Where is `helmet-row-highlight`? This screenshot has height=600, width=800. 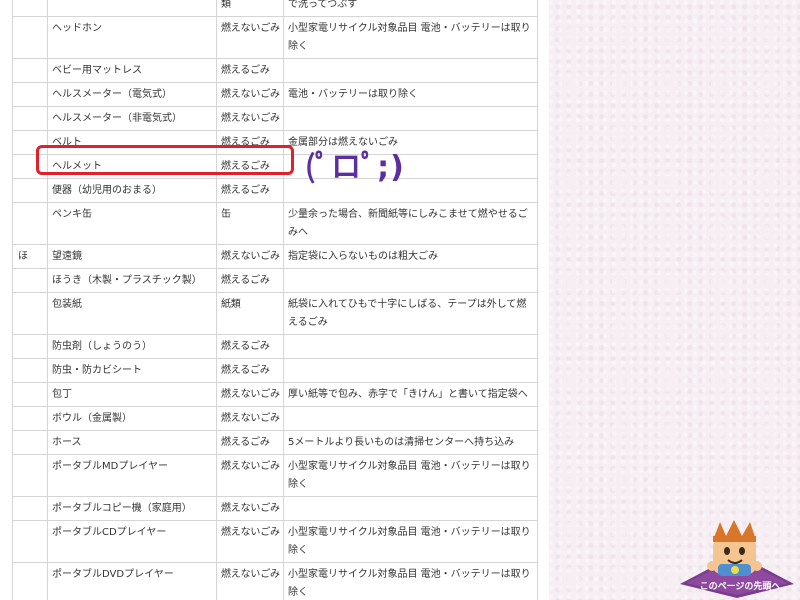
helmet-row-highlight is located at coordinates (165, 160).